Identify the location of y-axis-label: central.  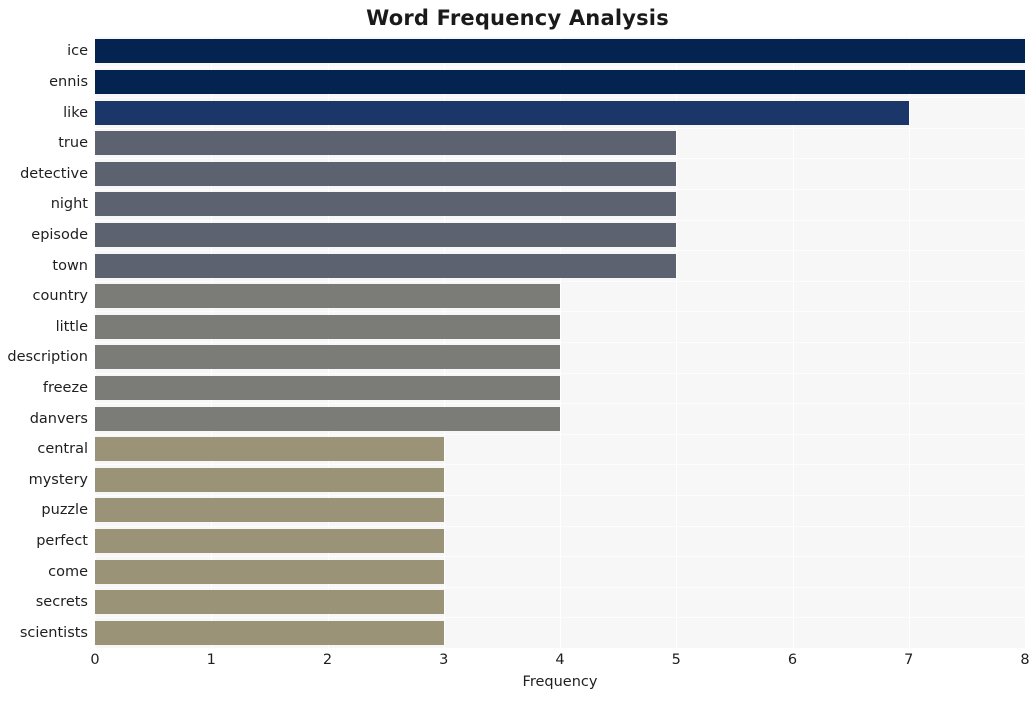
(62, 449).